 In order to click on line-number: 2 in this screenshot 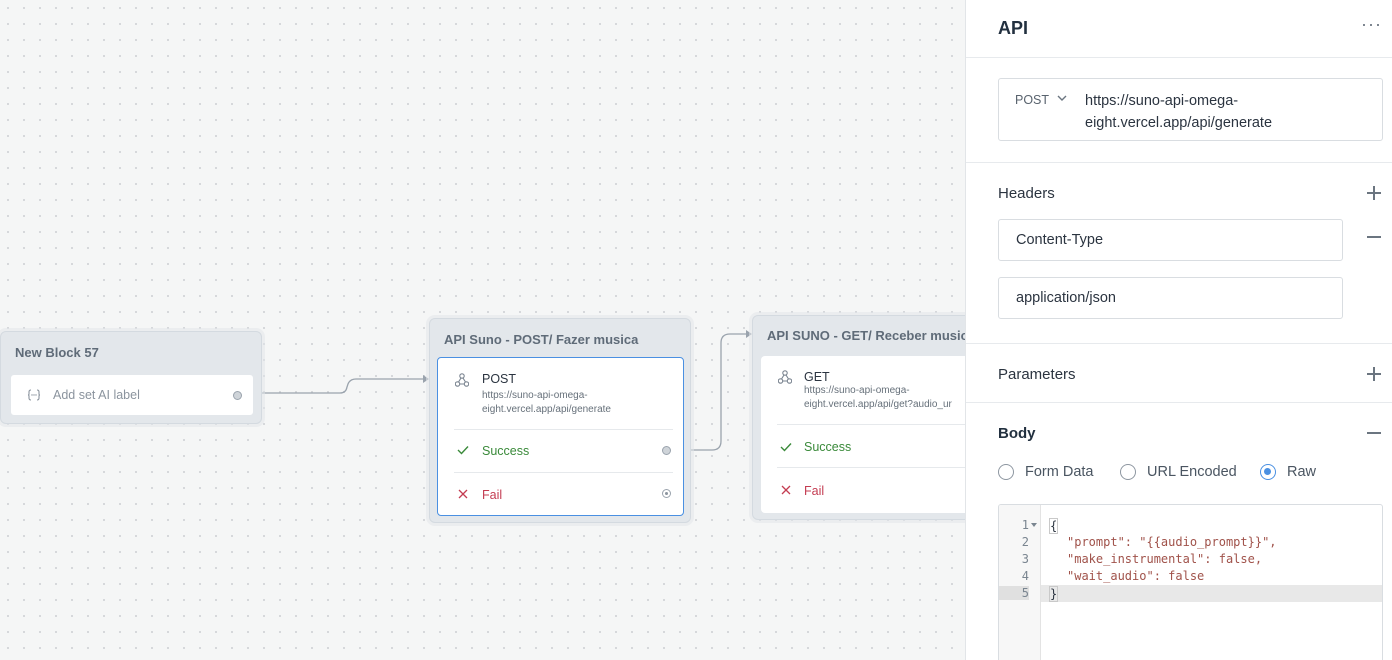, I will do `click(1025, 542)`.